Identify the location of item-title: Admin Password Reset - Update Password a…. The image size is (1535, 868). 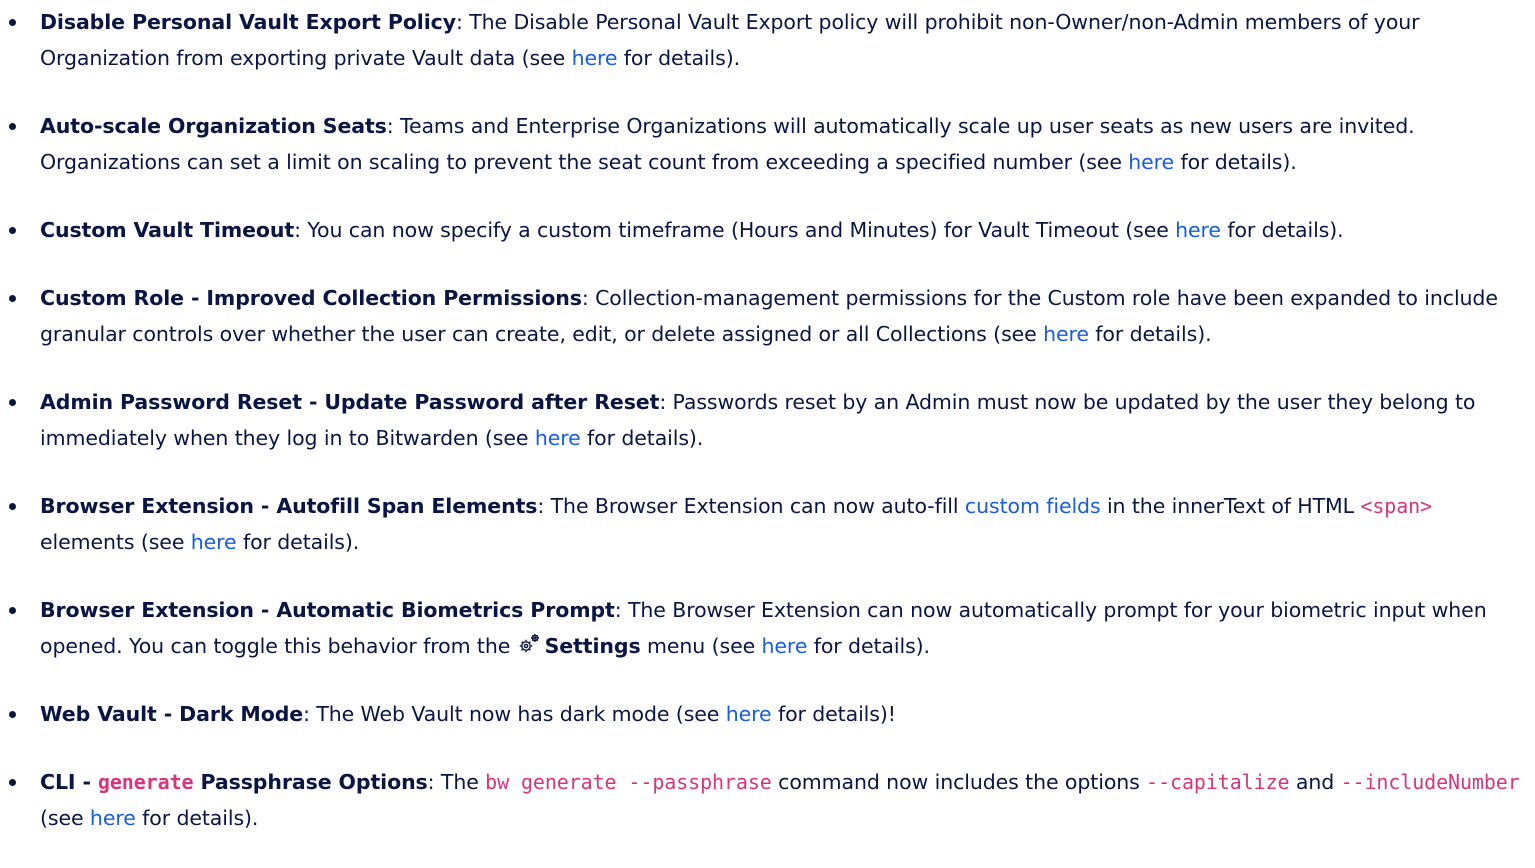
(350, 402).